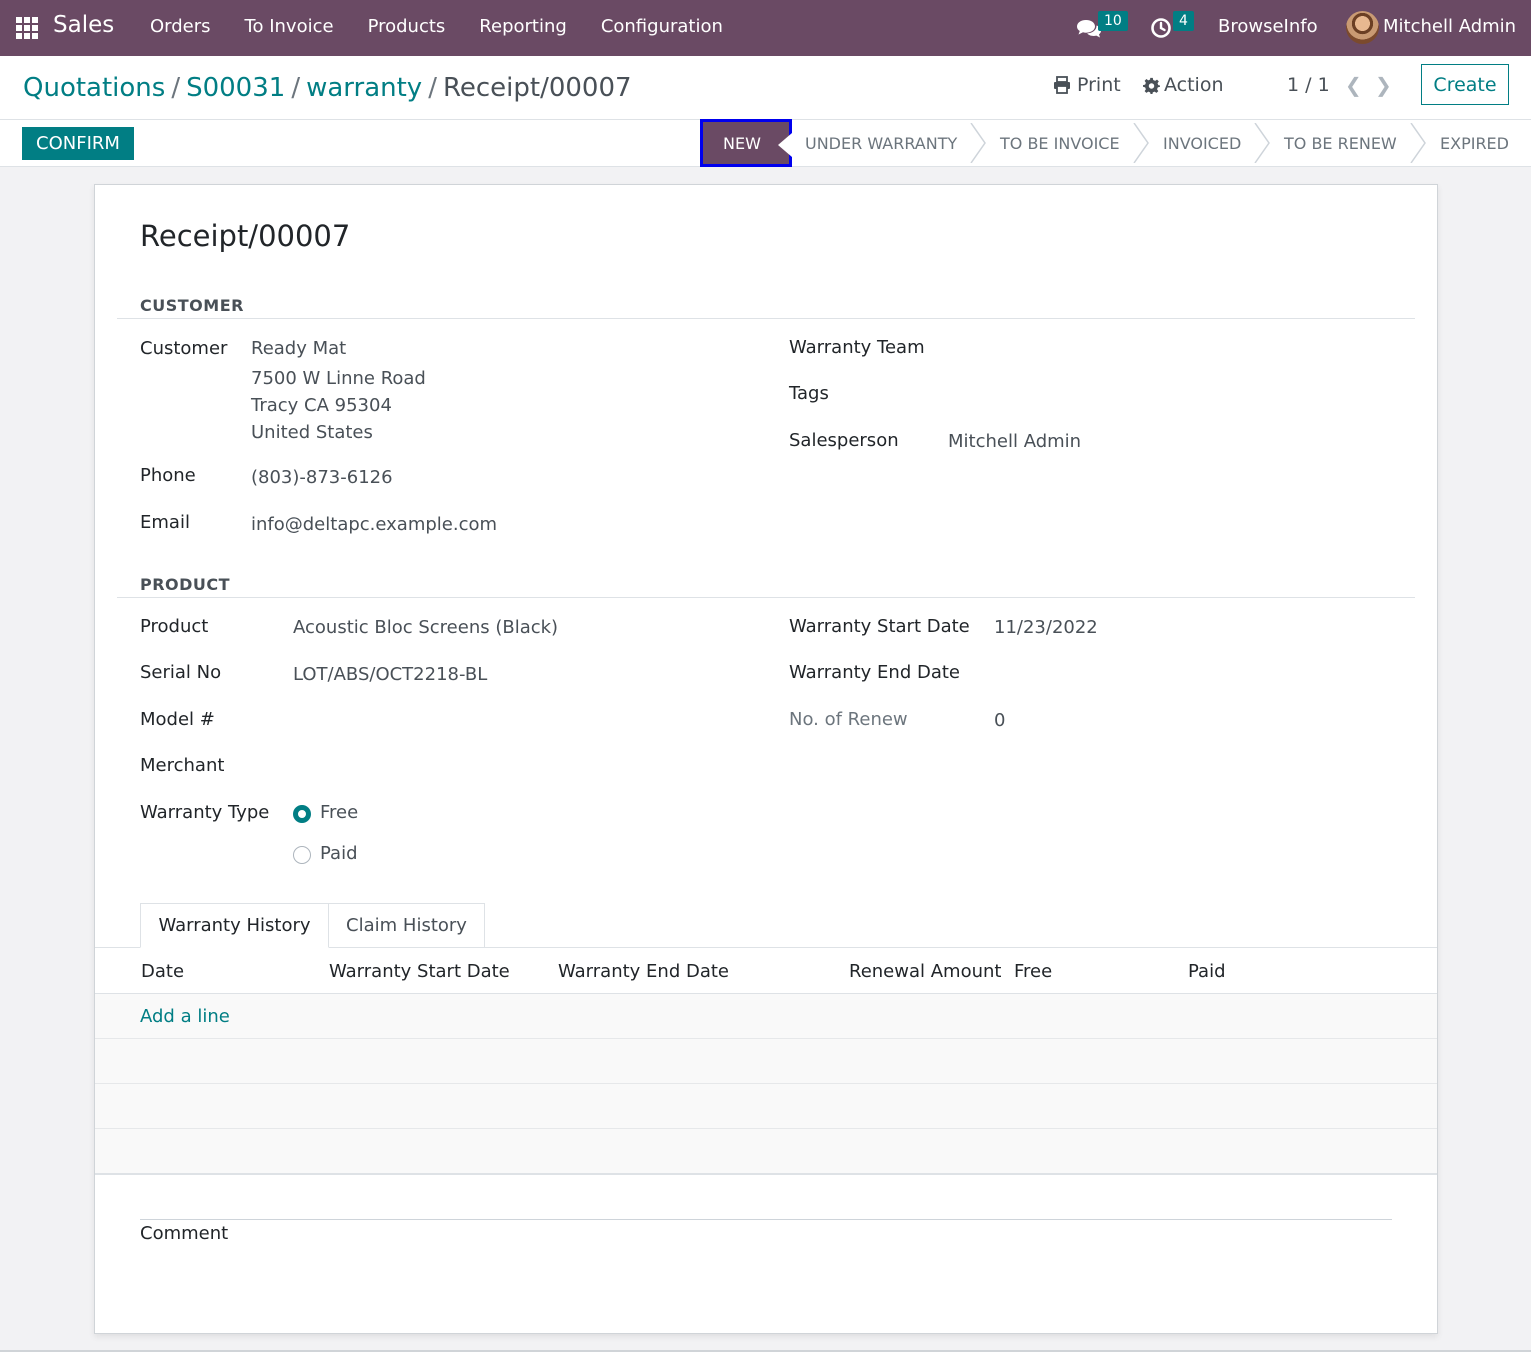 The width and height of the screenshot is (1531, 1352). Describe the element at coordinates (165, 522) in the screenshot. I see `email-label: Email` at that location.